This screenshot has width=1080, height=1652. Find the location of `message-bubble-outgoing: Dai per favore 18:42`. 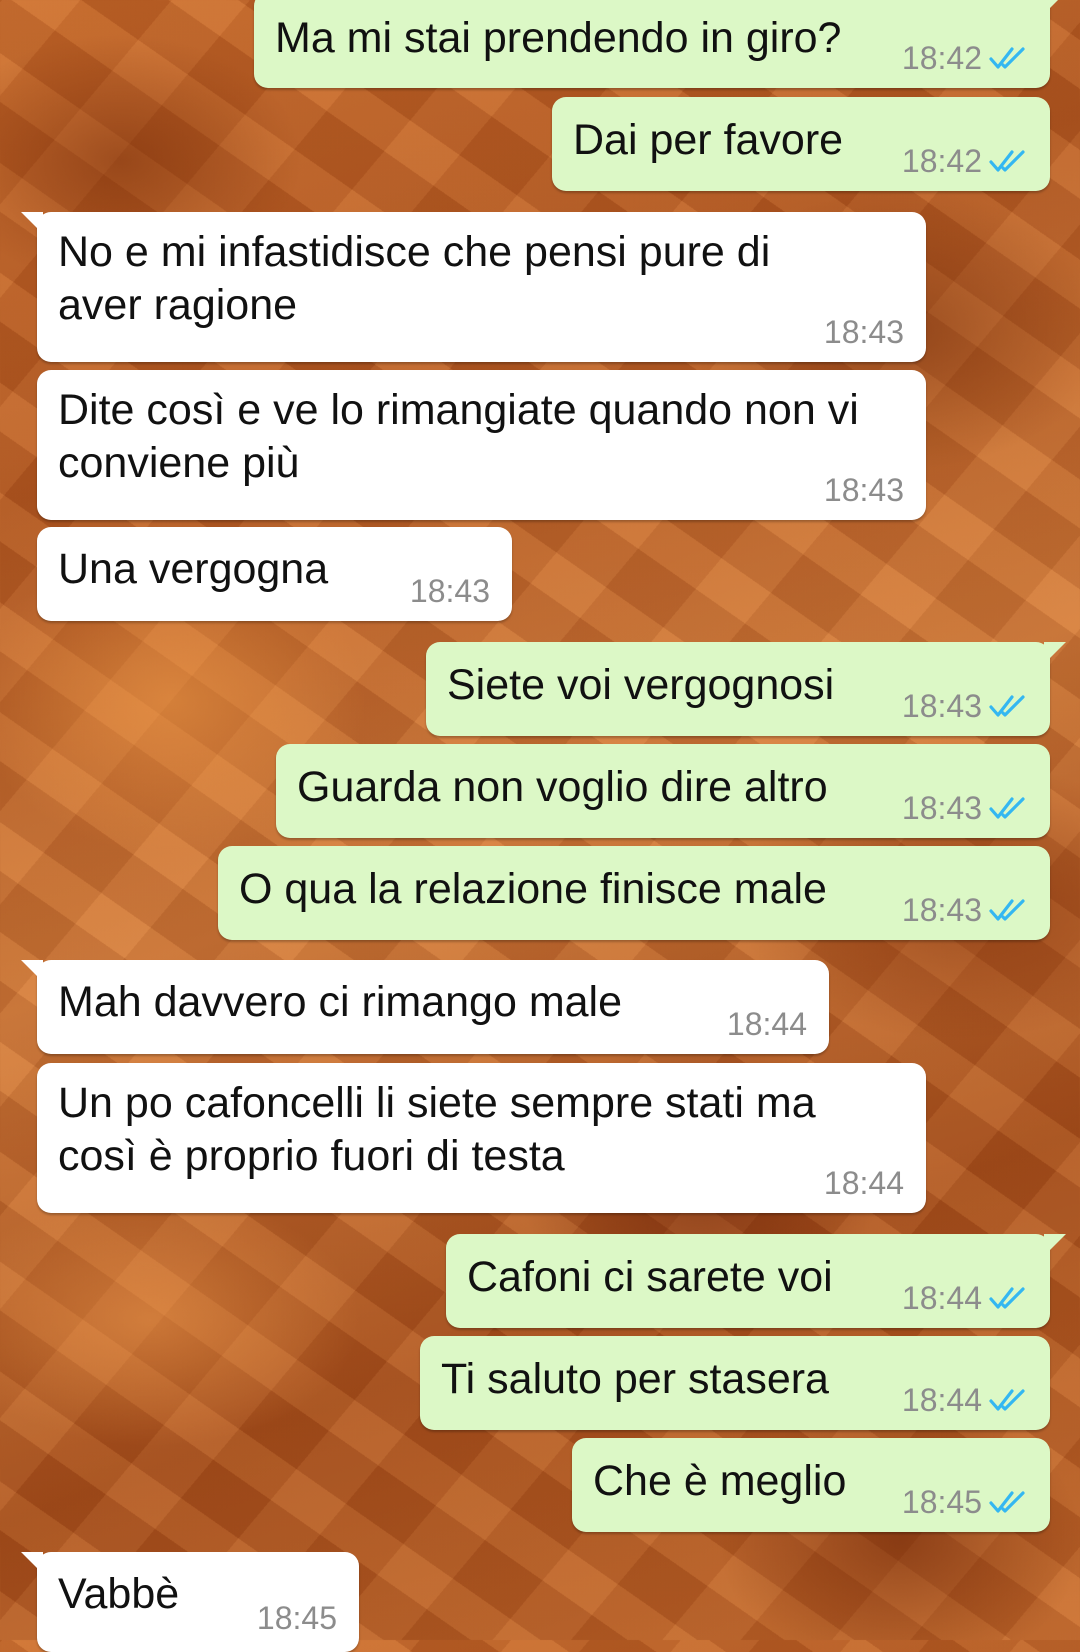

message-bubble-outgoing: Dai per favore 18:42 is located at coordinates (801, 144).